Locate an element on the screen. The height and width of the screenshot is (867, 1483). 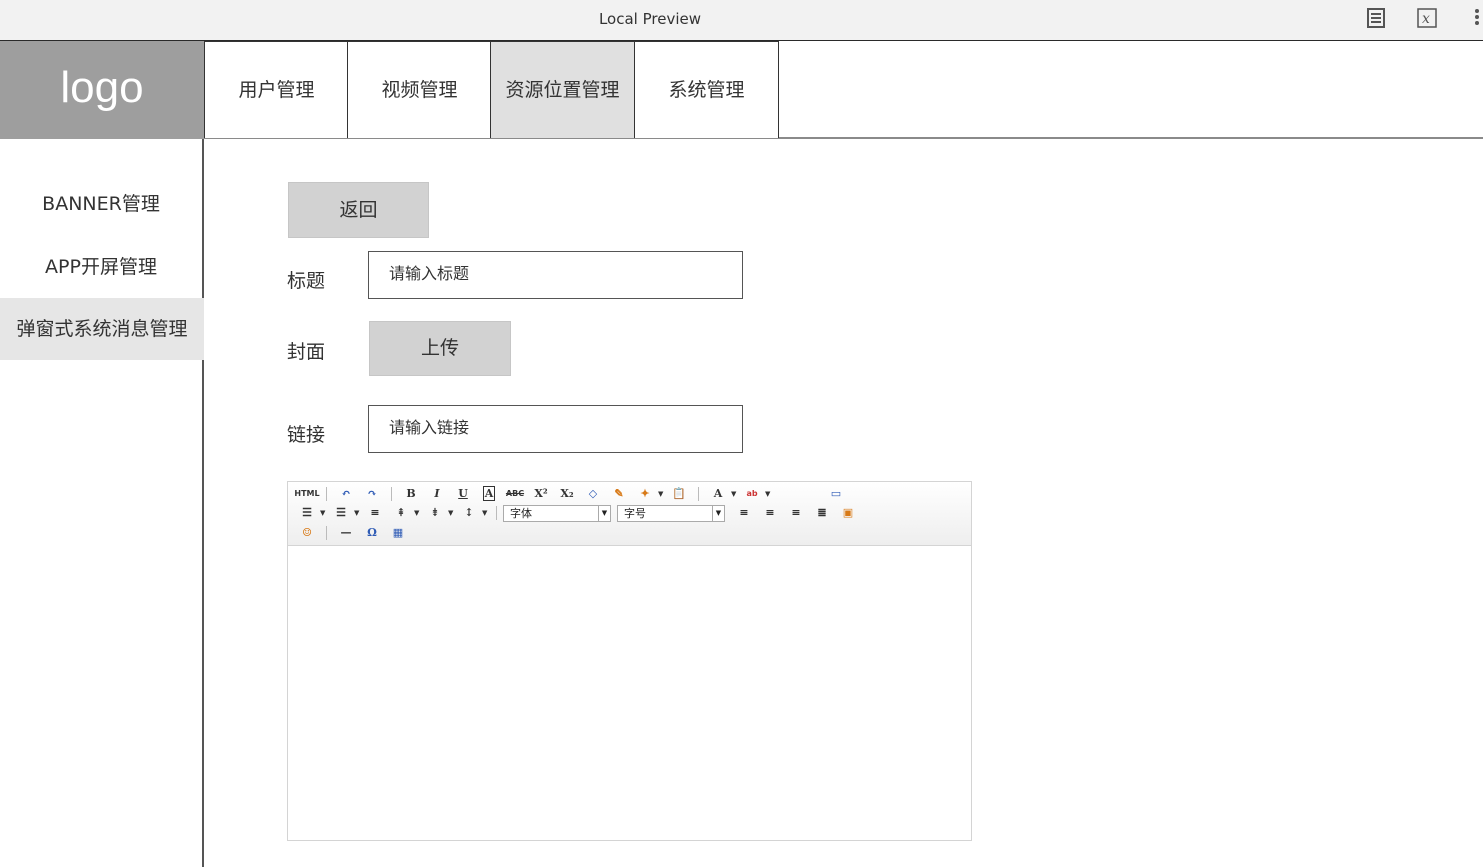
tab-video-management: 视频管理 is located at coordinates (419, 89).